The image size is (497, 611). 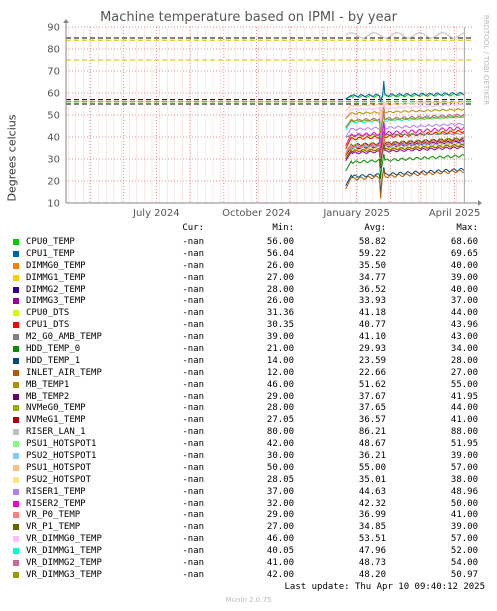 I want to click on legend-series-name: VR_DIMMG0_TEMP, so click(x=64, y=539).